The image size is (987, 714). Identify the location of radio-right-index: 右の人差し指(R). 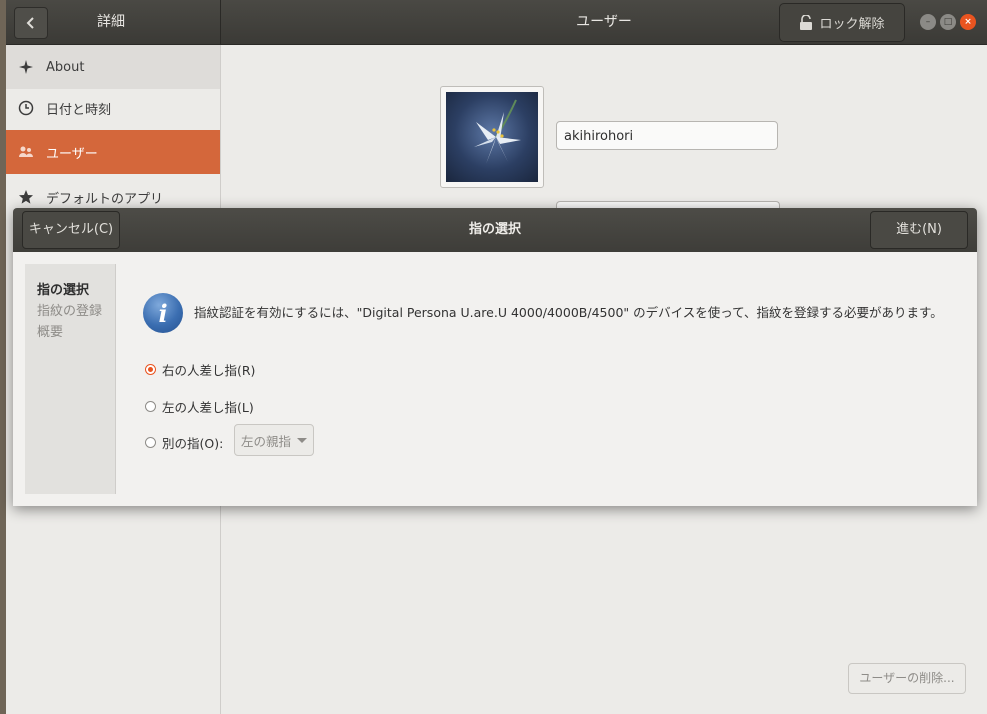
(200, 369).